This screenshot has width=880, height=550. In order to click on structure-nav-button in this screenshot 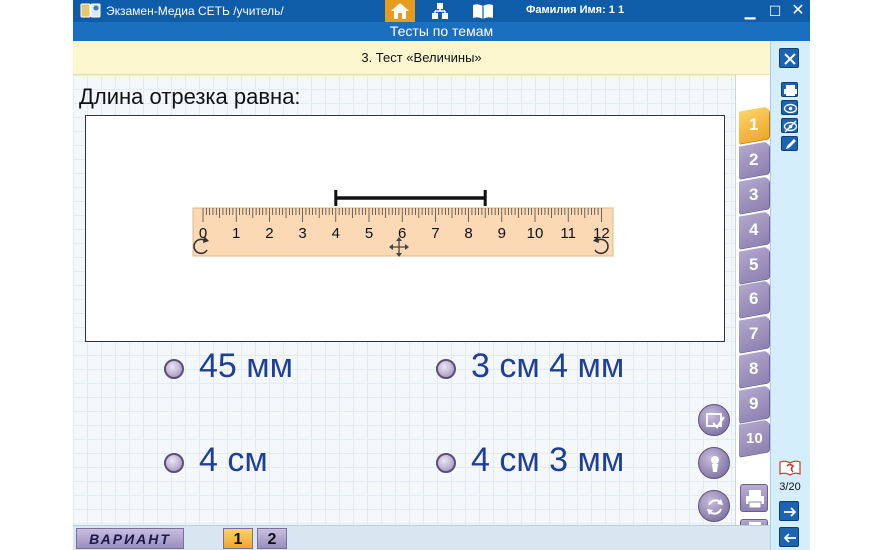, I will do `click(440, 11)`.